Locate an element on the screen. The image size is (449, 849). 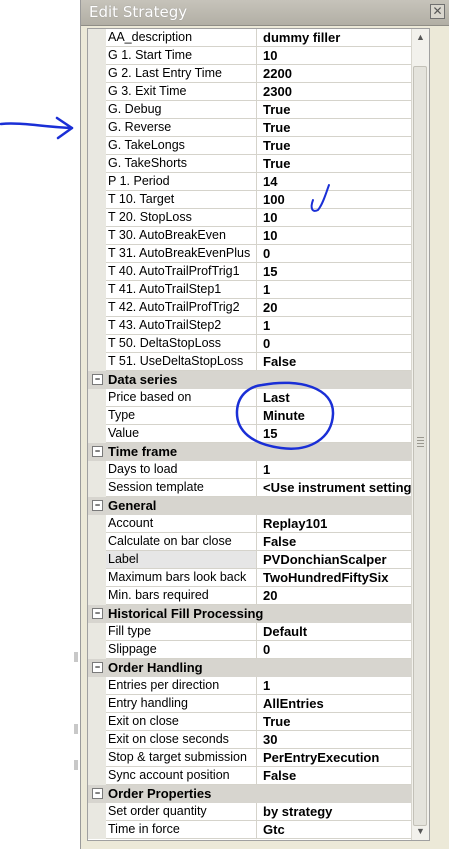
property-name: Calculate on bar close is located at coordinates (181, 542).